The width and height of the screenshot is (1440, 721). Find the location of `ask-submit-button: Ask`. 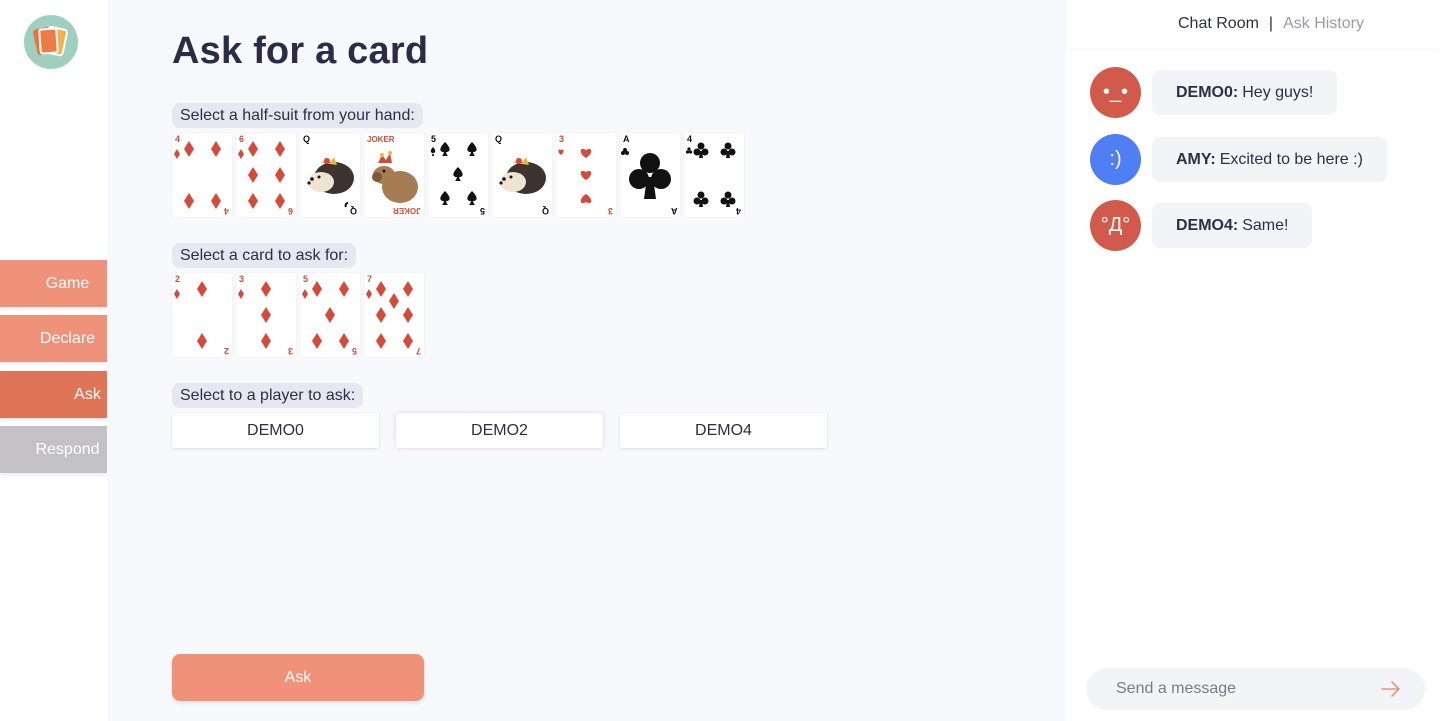

ask-submit-button: Ask is located at coordinates (298, 677).